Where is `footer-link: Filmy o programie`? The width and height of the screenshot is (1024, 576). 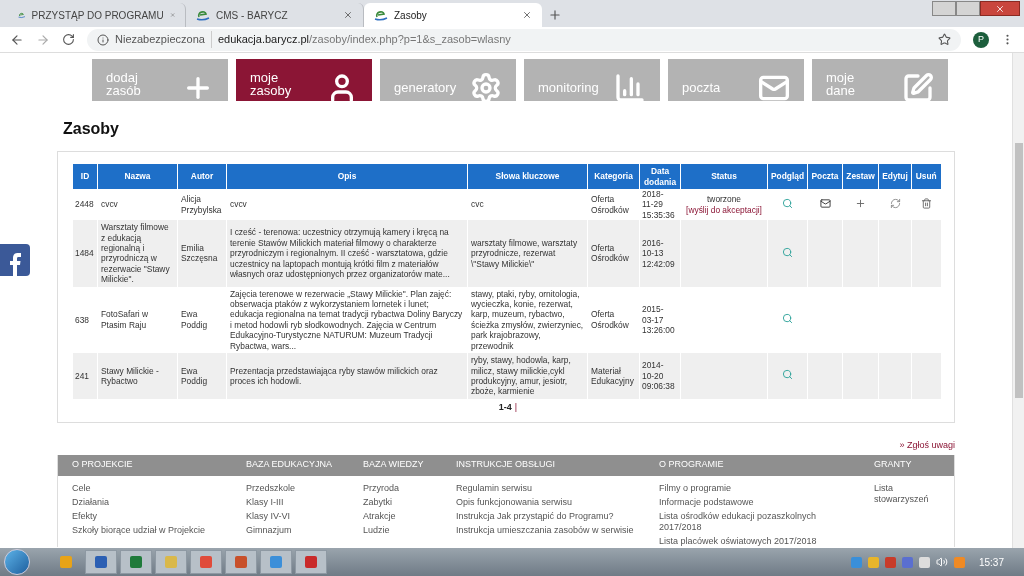 footer-link: Filmy o programie is located at coordinates (759, 488).